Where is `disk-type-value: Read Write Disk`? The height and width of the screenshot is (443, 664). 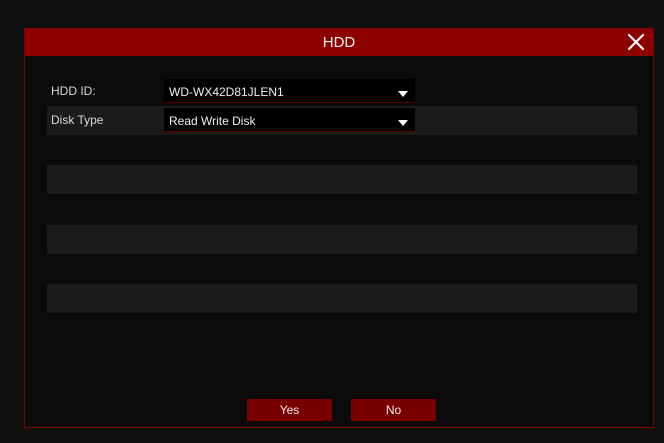
disk-type-value: Read Write Disk is located at coordinates (212, 121).